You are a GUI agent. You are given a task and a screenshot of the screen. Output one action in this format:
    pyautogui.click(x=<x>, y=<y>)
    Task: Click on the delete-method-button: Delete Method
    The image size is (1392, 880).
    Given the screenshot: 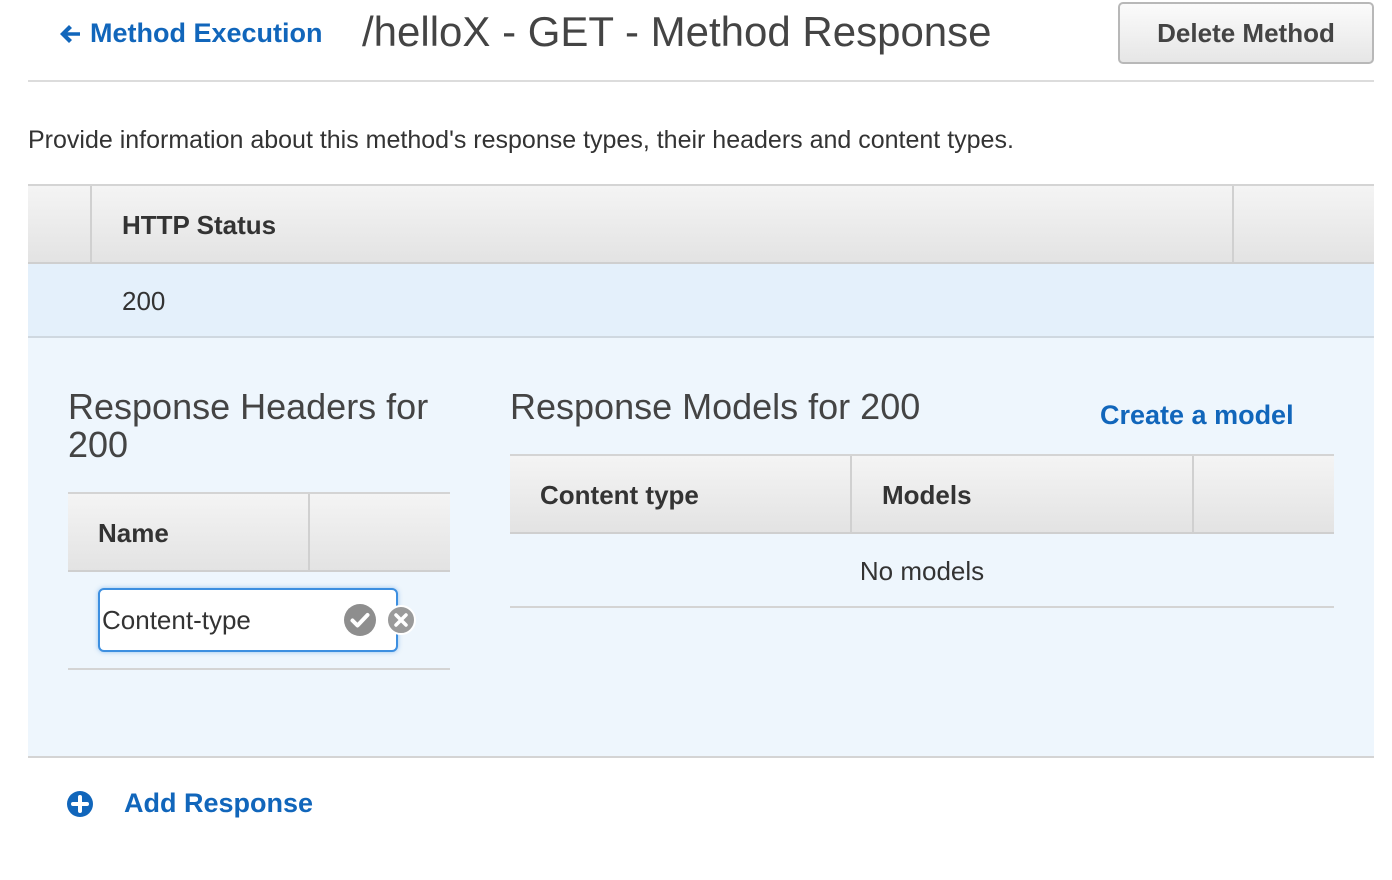 What is the action you would take?
    pyautogui.click(x=1246, y=33)
    